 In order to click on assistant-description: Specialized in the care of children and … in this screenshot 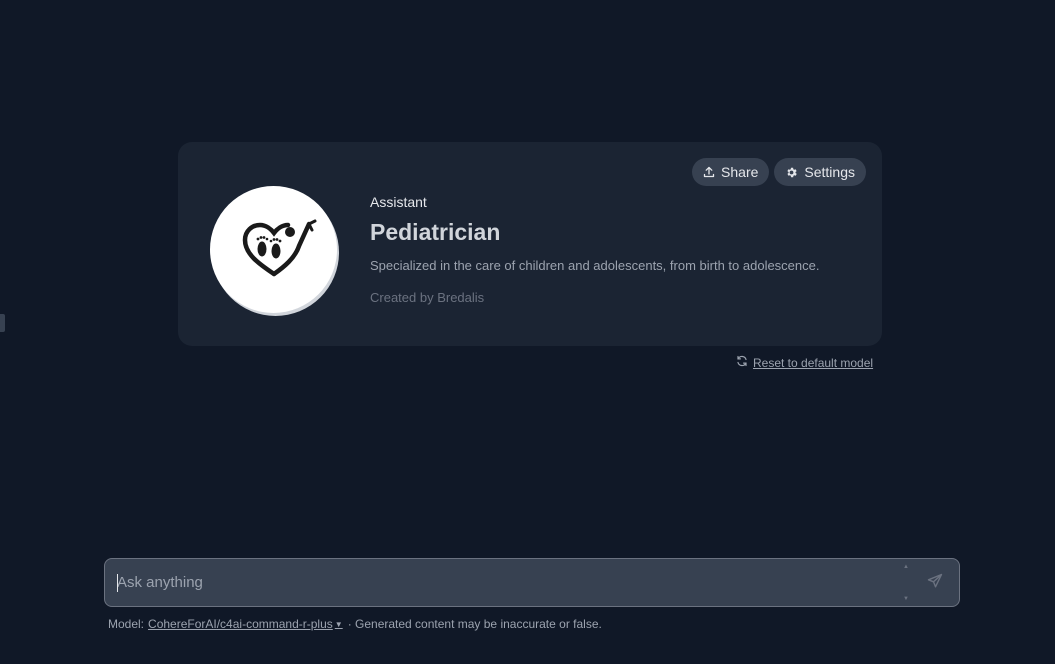, I will do `click(595, 265)`.